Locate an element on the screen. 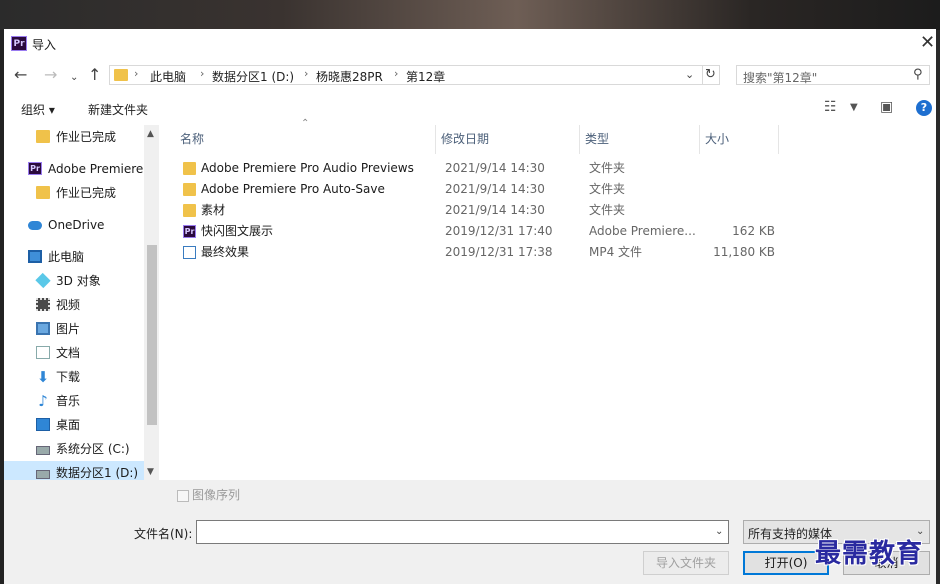 Image resolution: width=940 pixels, height=584 pixels. sidebar-item-homework-done-2: 作业已完成 is located at coordinates (92, 193).